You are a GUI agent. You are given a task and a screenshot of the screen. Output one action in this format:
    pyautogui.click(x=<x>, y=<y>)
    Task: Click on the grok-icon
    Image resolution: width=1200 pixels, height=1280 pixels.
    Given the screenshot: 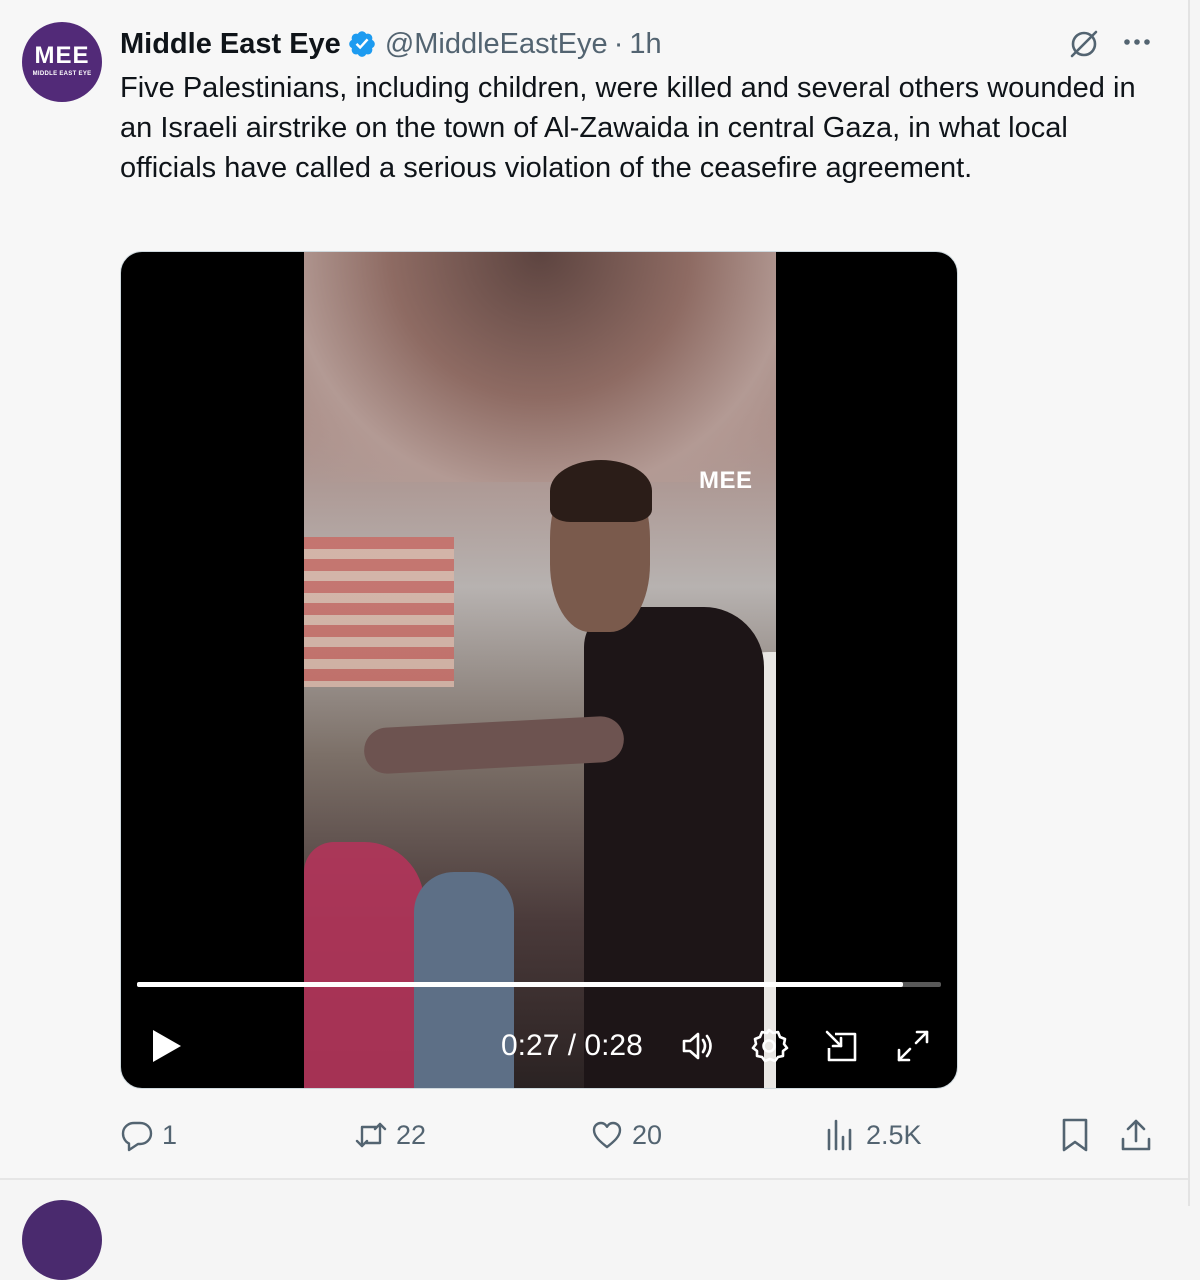 What is the action you would take?
    pyautogui.click(x=1084, y=44)
    